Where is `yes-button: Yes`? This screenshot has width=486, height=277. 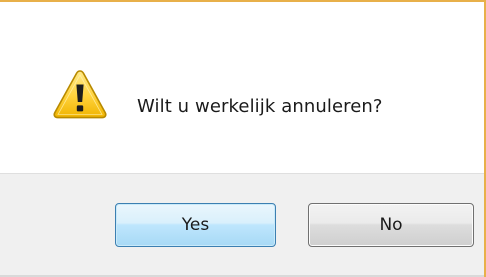
yes-button: Yes is located at coordinates (195, 225).